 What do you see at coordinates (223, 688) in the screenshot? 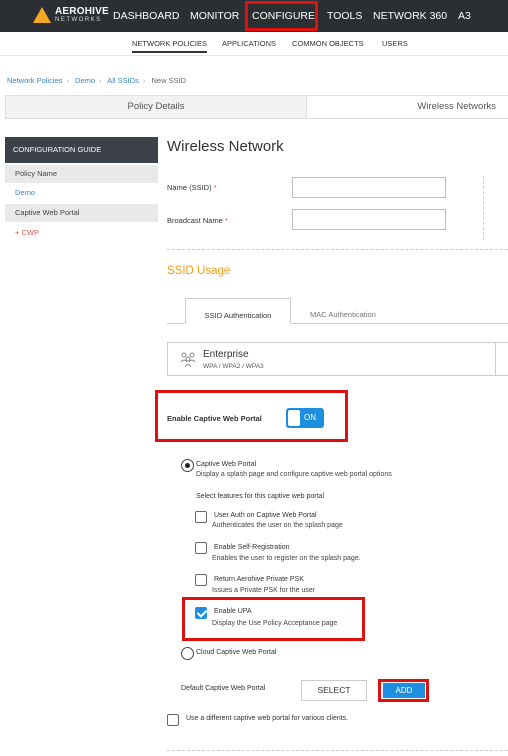
I see `default-cwp-label: Default Captive Web Portal` at bounding box center [223, 688].